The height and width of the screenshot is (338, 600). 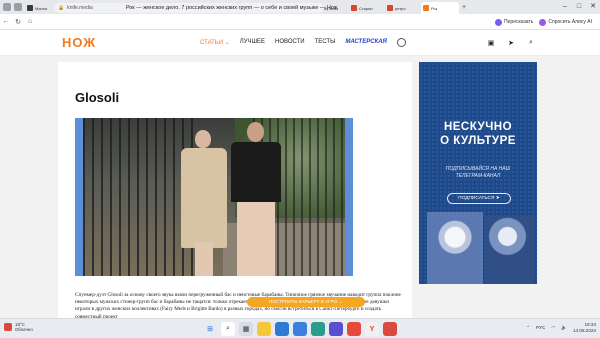 I want to click on ad-headline-line2: О КУЛЬТУРЕ, so click(x=478, y=141).